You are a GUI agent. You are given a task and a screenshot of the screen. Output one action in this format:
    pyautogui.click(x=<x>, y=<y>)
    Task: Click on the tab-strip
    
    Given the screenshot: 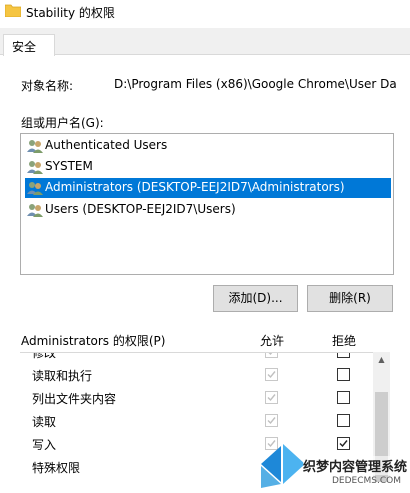 What is the action you would take?
    pyautogui.click(x=205, y=41)
    